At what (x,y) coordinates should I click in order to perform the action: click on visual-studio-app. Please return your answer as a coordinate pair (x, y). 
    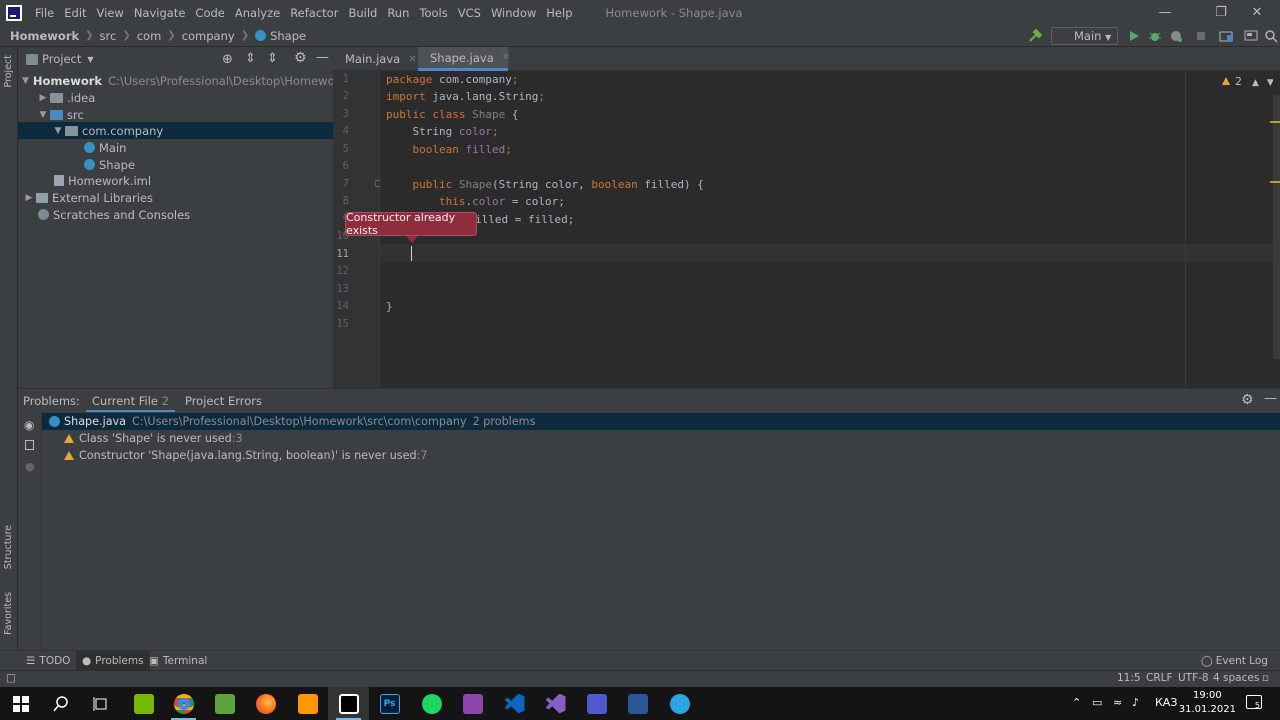
    Looking at the image, I should click on (555, 703).